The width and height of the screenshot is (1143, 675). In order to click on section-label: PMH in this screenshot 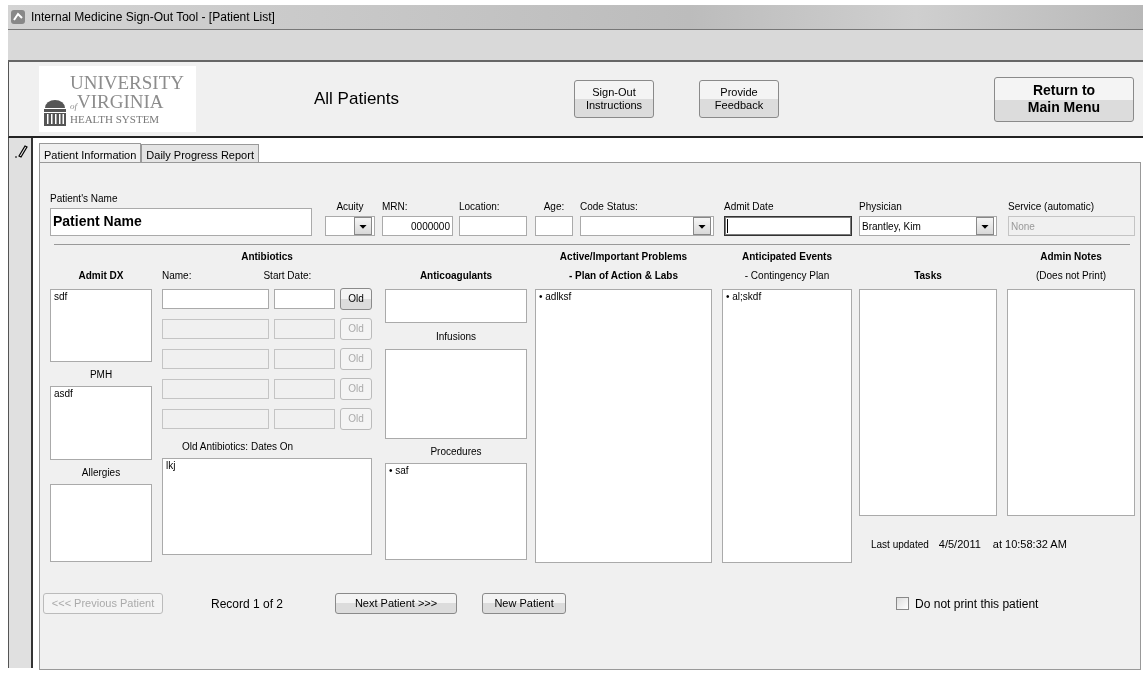, I will do `click(101, 374)`.